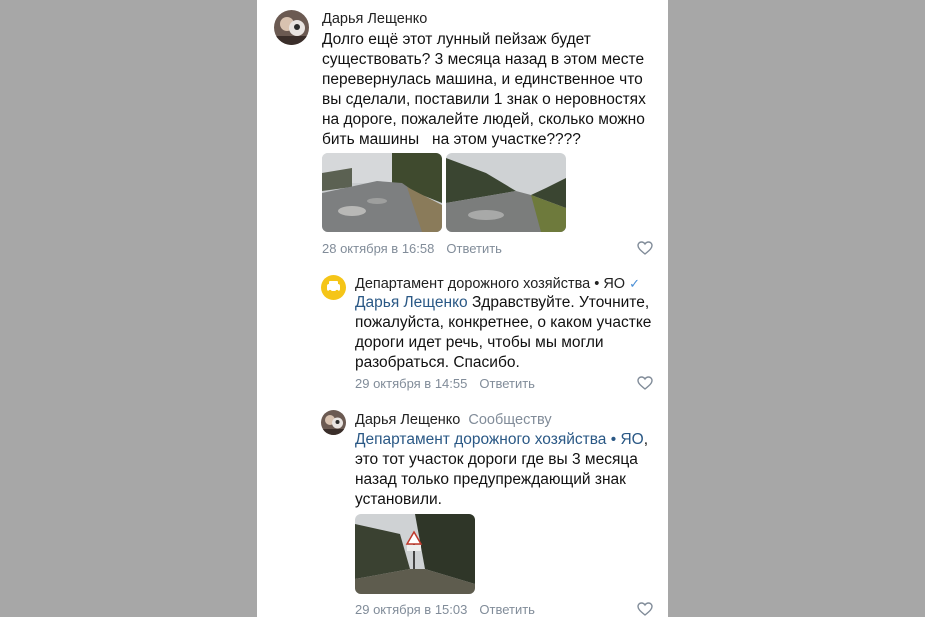 The image size is (925, 617). I want to click on mention-link: Дарья Лещенко, so click(411, 302).